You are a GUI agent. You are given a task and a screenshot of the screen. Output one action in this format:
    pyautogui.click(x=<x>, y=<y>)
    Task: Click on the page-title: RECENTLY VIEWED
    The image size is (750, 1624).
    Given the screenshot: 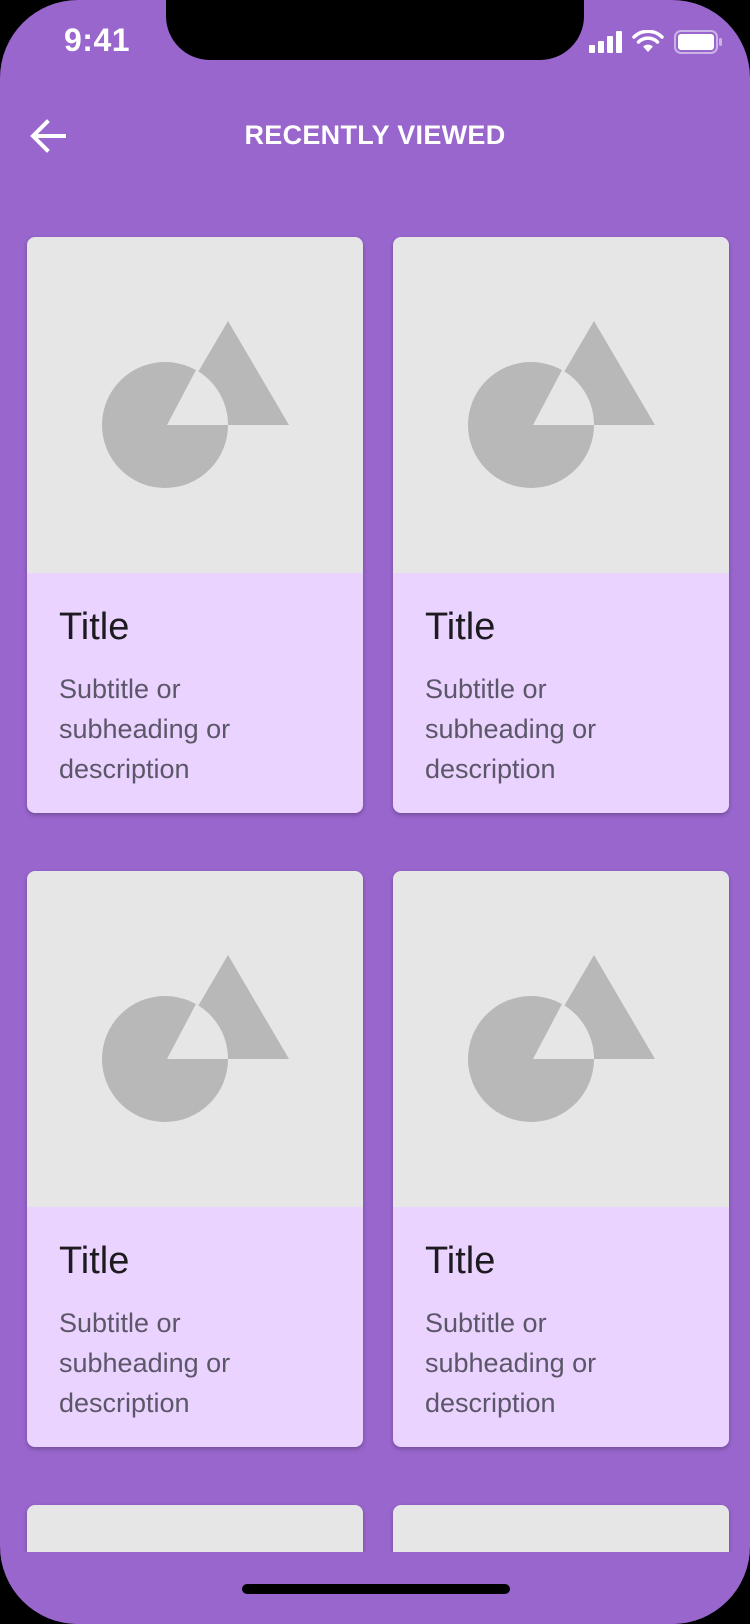 What is the action you would take?
    pyautogui.click(x=375, y=135)
    